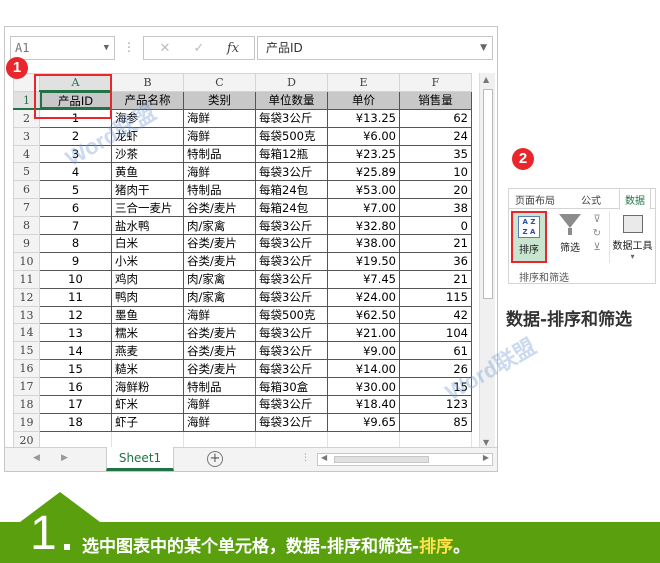 This screenshot has height=563, width=660. What do you see at coordinates (435, 190) in the screenshot?
I see `table-cell: 20` at bounding box center [435, 190].